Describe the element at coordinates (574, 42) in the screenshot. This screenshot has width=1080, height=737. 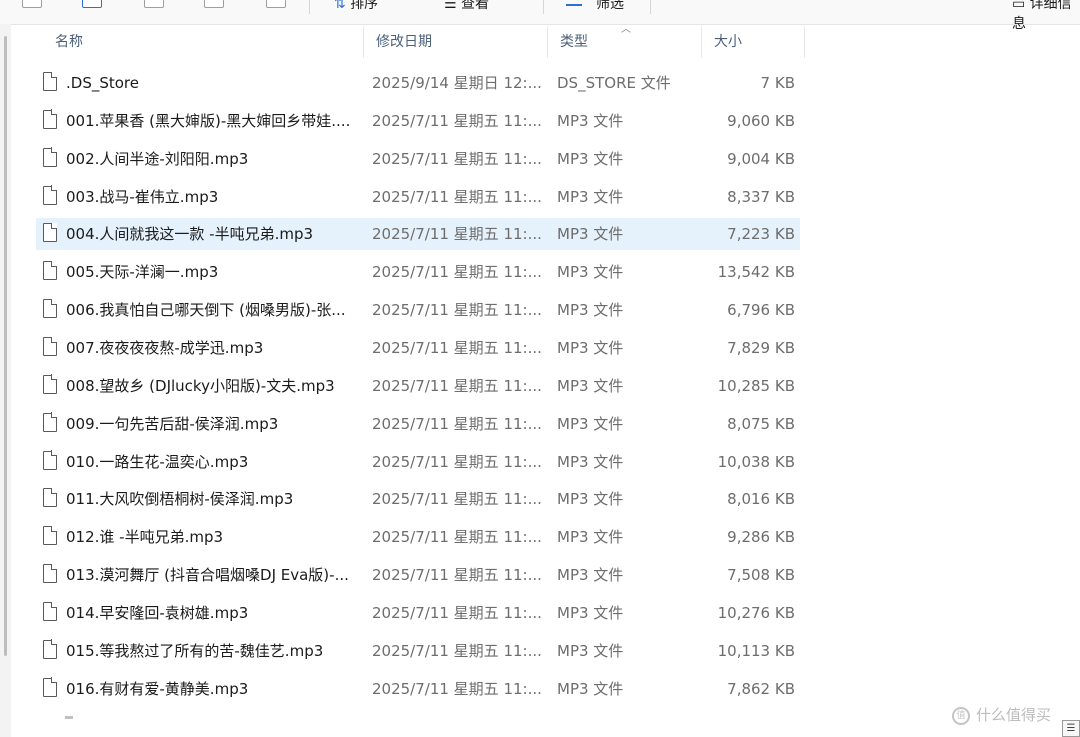
I see `column-header-type-label: 类型` at that location.